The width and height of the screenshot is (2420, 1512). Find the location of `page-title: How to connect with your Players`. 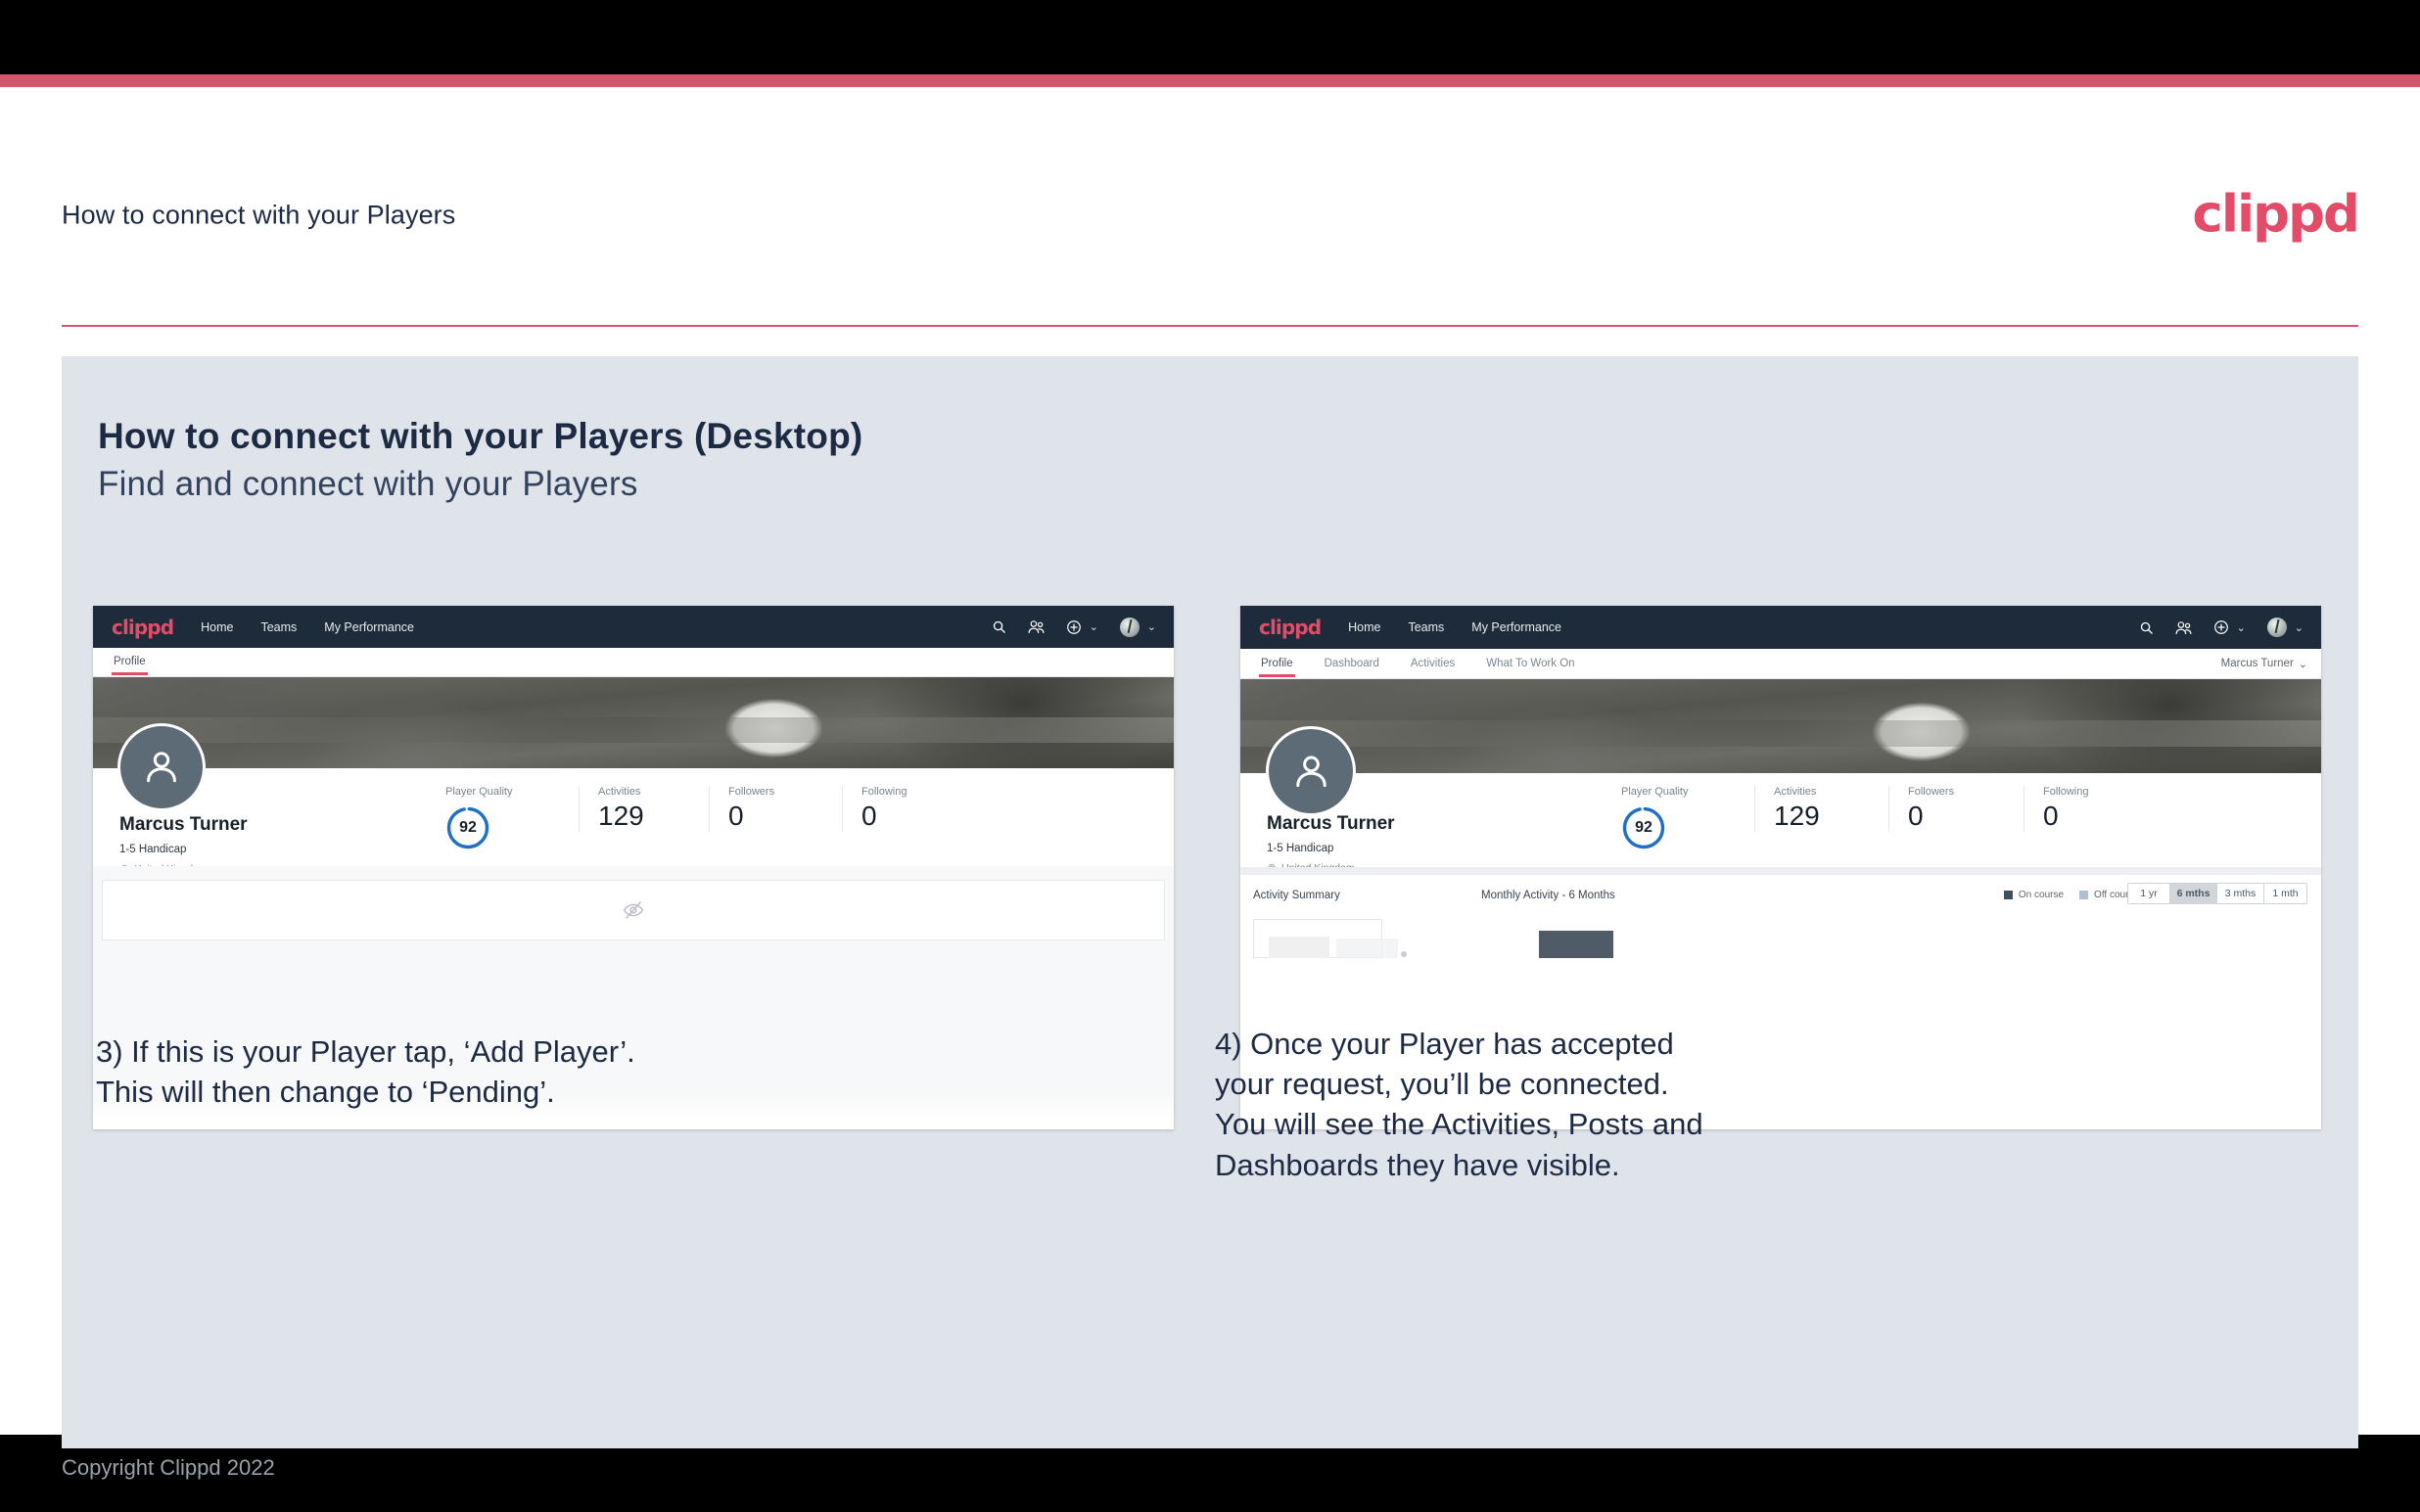

page-title: How to connect with your Players is located at coordinates (259, 215).